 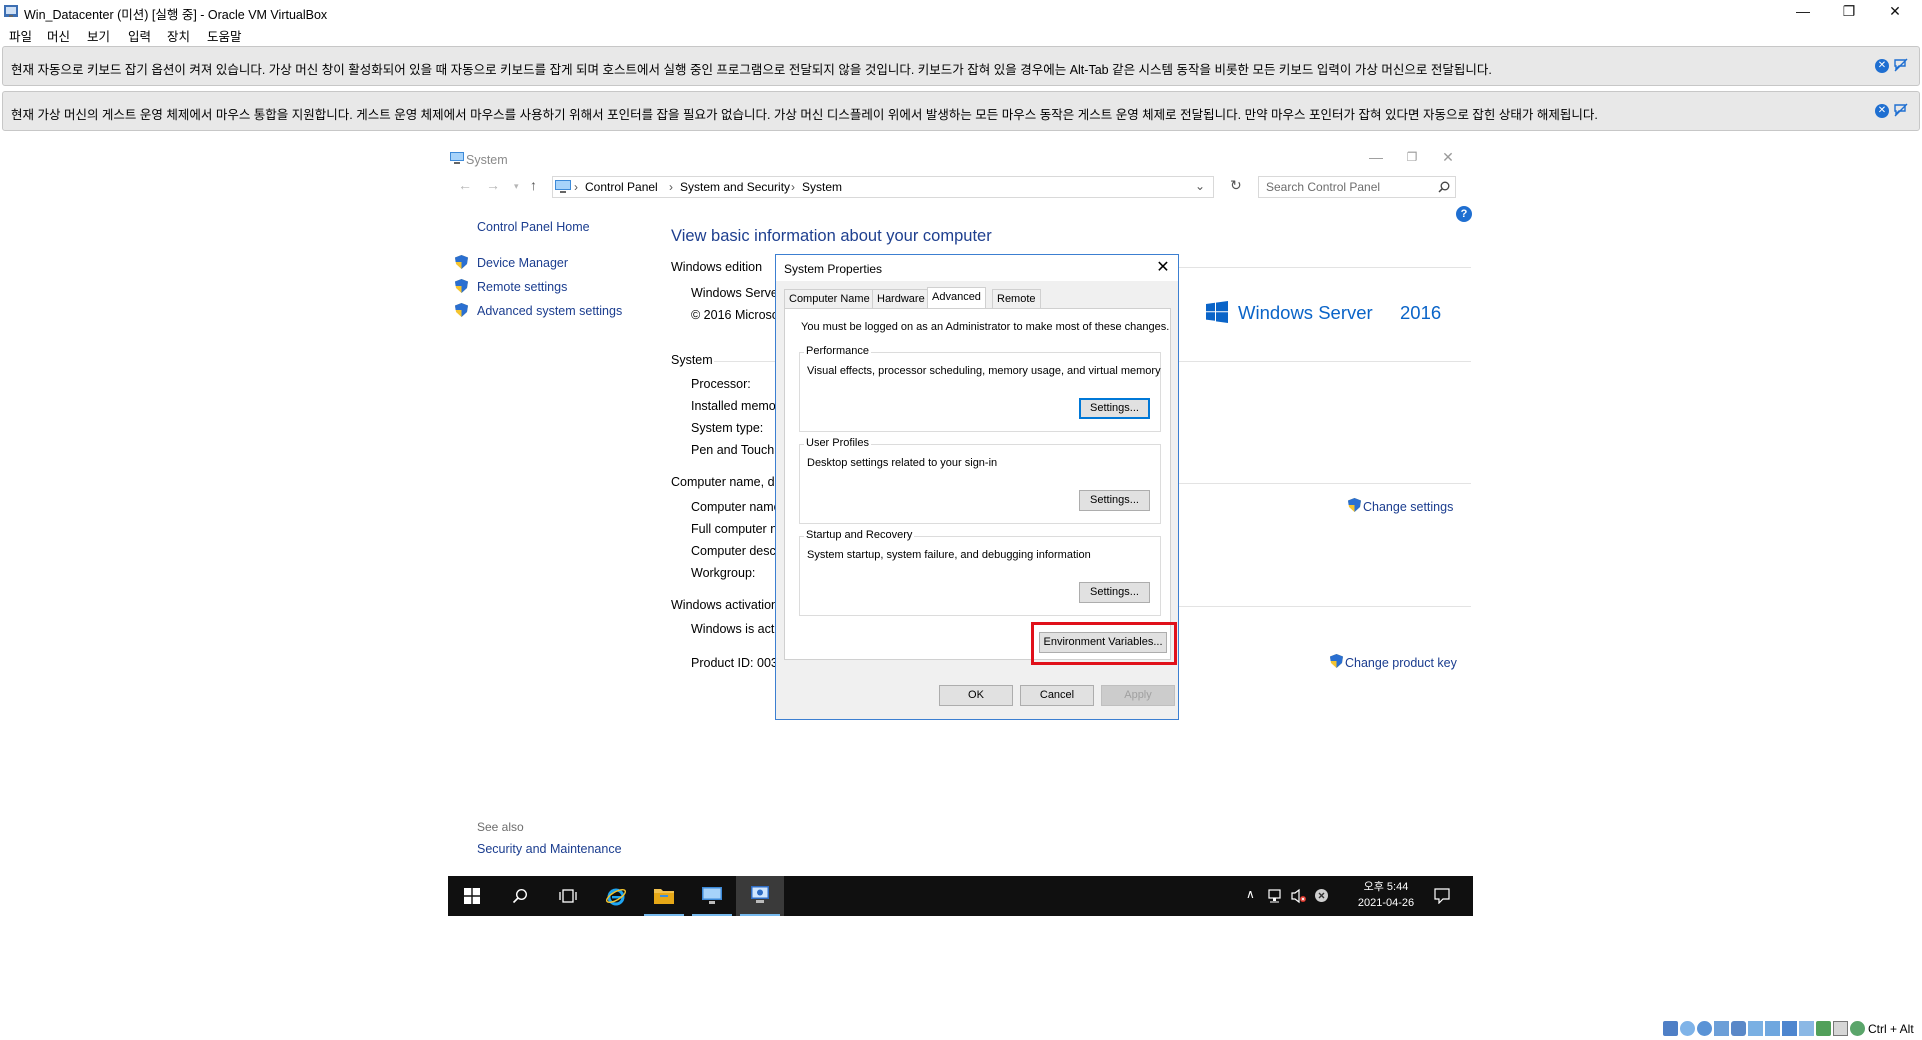 What do you see at coordinates (224, 35) in the screenshot?
I see `menu-help: 도움말` at bounding box center [224, 35].